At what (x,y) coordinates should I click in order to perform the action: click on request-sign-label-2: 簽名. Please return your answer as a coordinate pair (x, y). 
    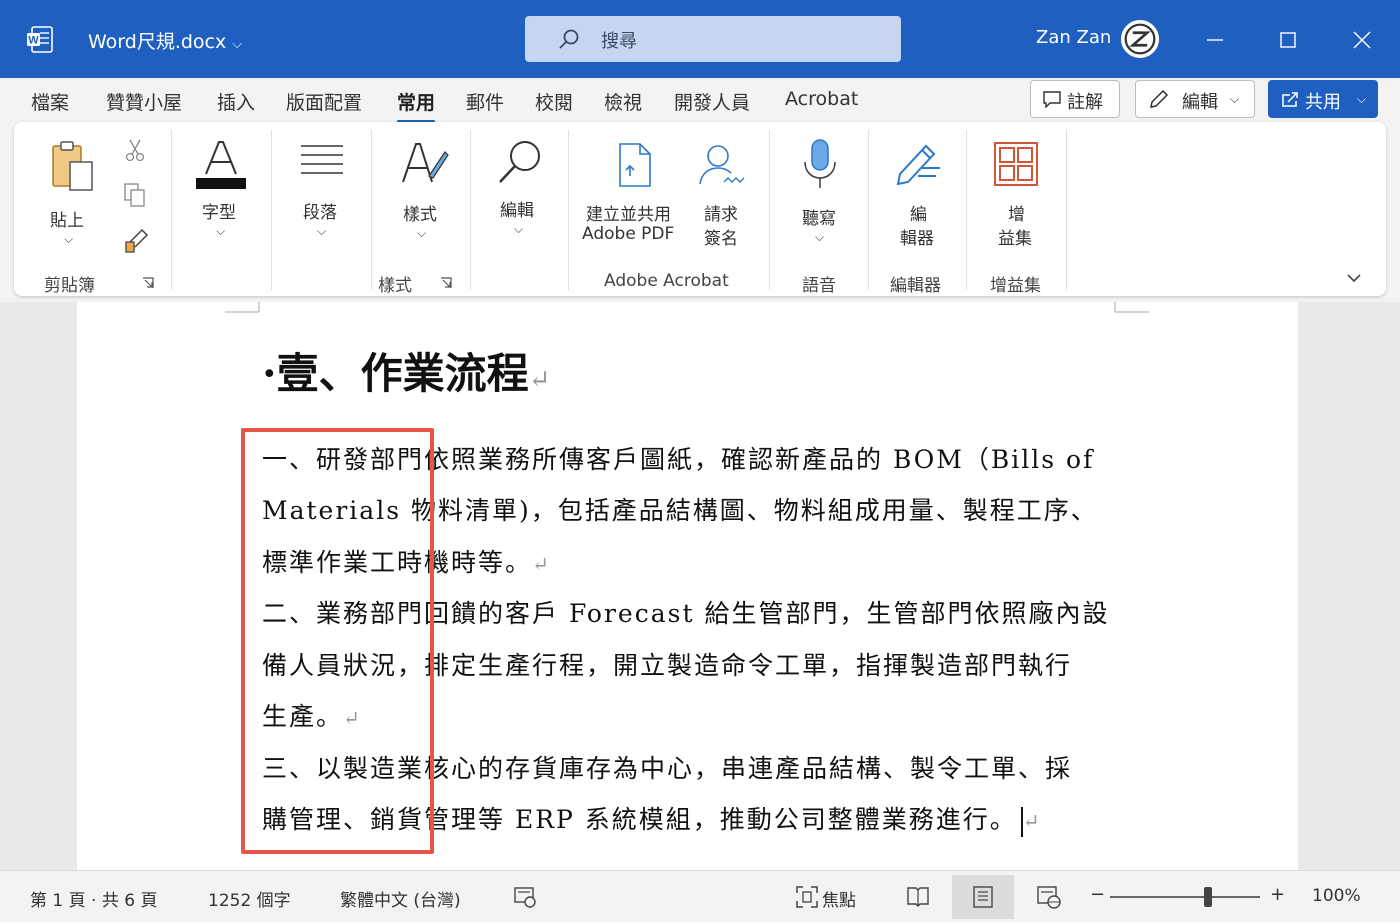
    Looking at the image, I should click on (721, 239).